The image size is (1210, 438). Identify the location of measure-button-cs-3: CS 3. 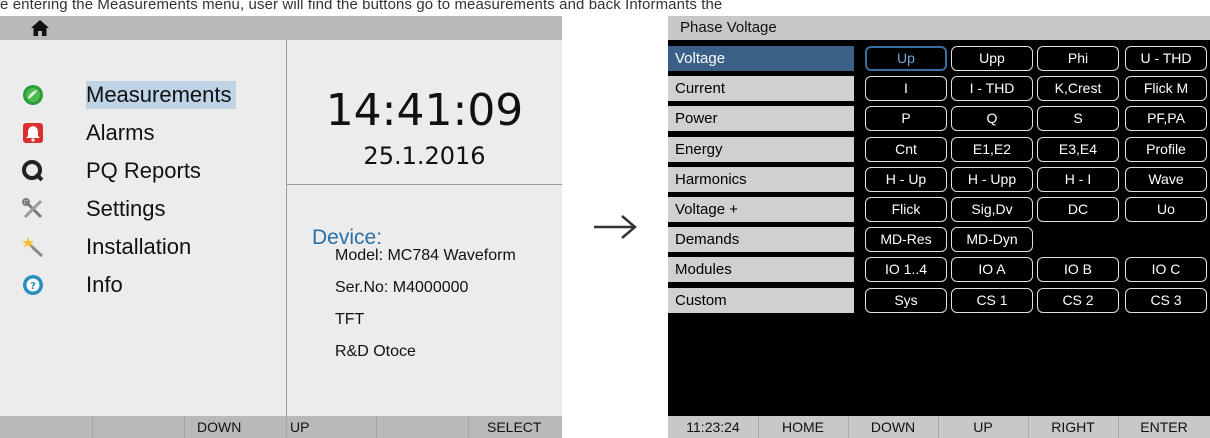
(1166, 300).